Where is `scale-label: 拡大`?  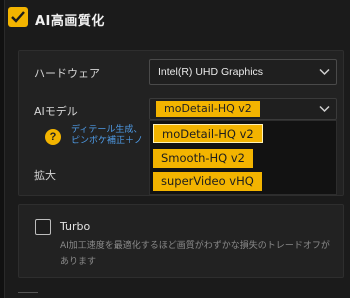
scale-label: 拡大 is located at coordinates (45, 175).